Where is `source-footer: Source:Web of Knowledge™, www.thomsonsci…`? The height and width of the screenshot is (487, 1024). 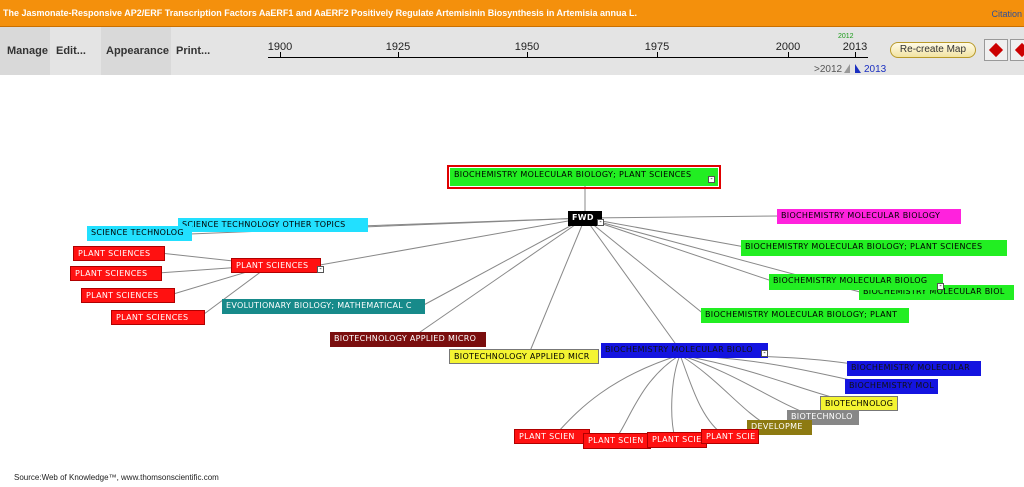
source-footer: Source:Web of Knowledge™, www.thomsonsci… is located at coordinates (116, 477).